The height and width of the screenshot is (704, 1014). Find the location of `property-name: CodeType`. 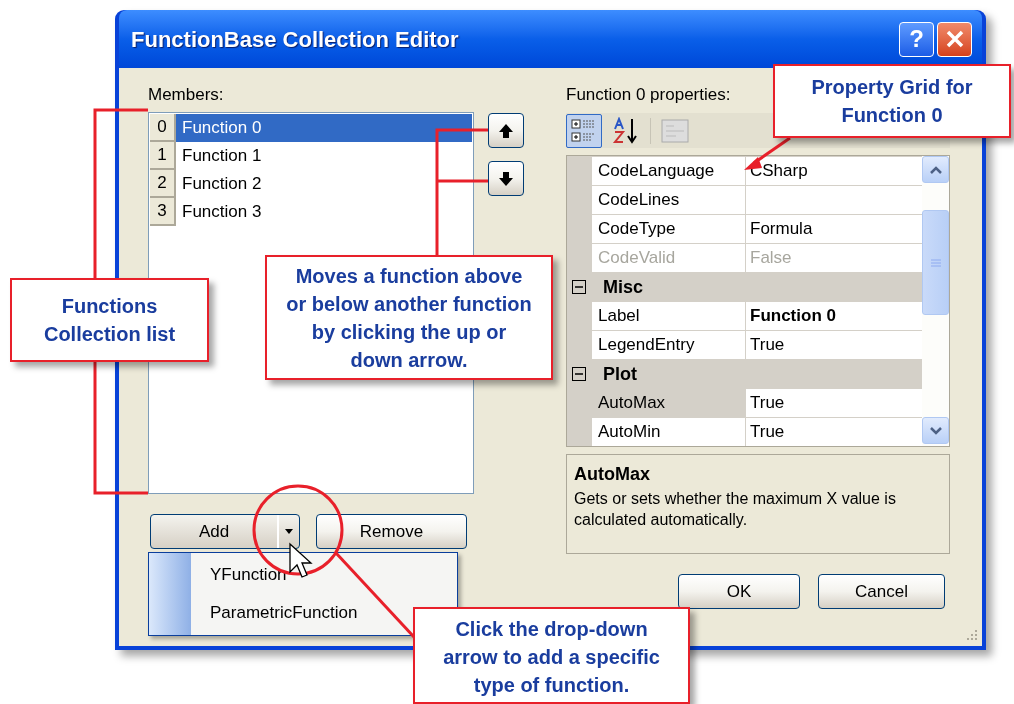

property-name: CodeType is located at coordinates (668, 229).